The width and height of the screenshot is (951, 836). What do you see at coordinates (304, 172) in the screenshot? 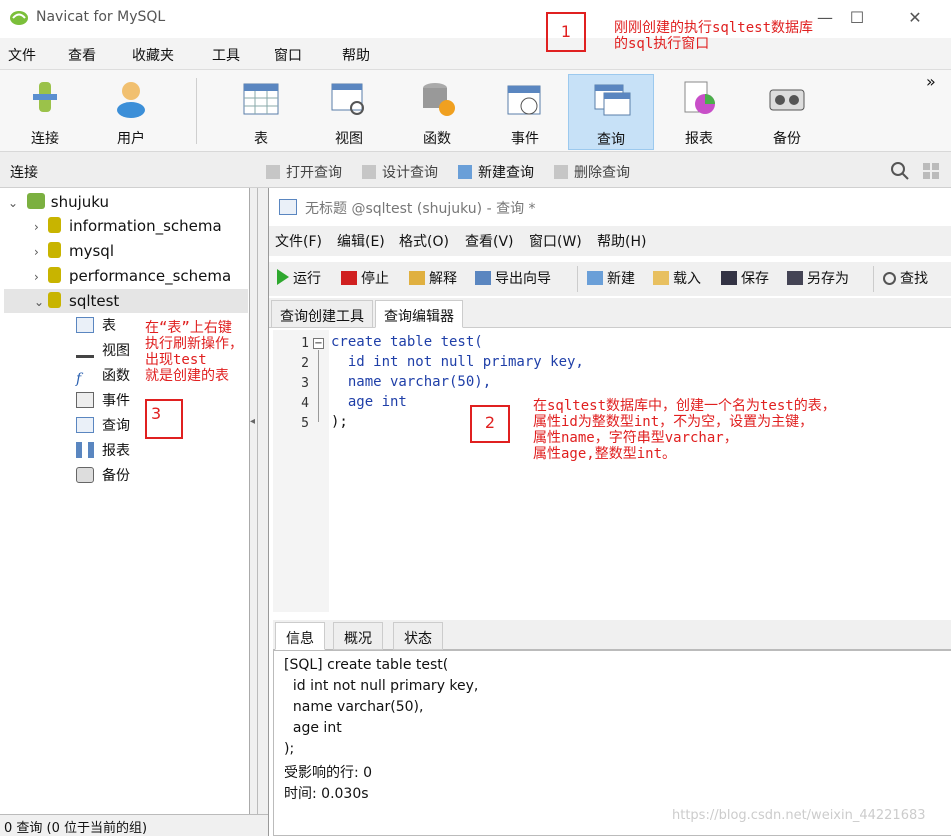
I see `open-query-button: 打开查询` at bounding box center [304, 172].